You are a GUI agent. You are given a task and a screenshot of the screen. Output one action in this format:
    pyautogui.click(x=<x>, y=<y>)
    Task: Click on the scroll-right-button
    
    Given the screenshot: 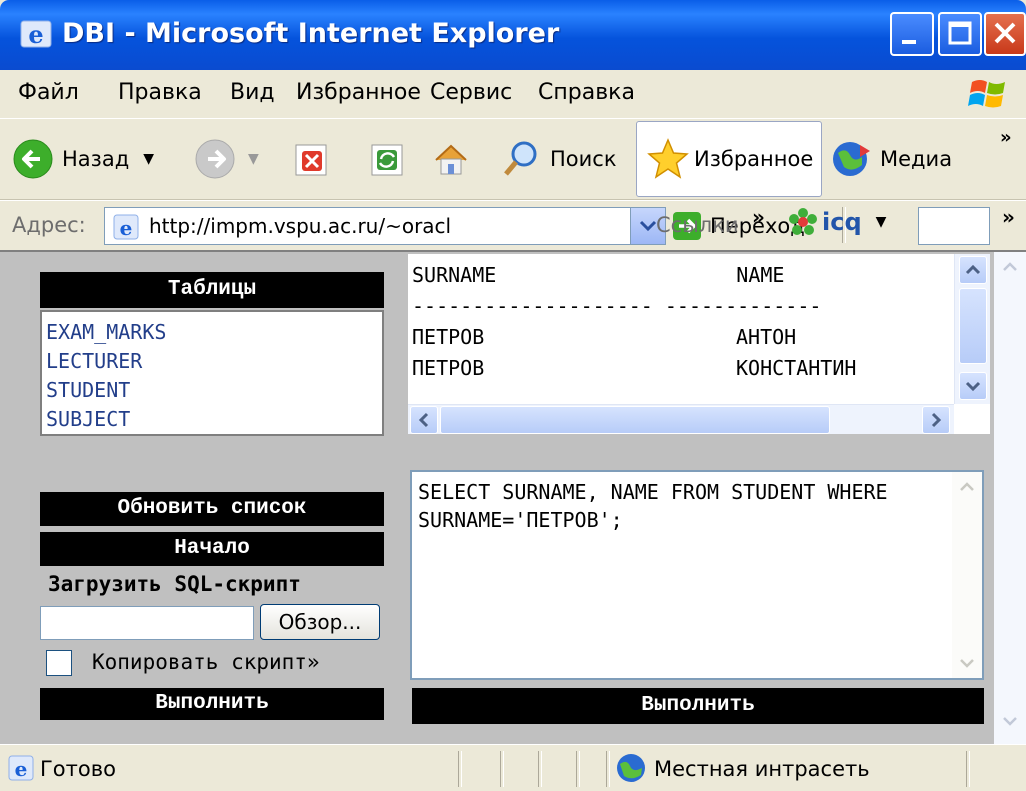 What is the action you would take?
    pyautogui.click(x=936, y=420)
    